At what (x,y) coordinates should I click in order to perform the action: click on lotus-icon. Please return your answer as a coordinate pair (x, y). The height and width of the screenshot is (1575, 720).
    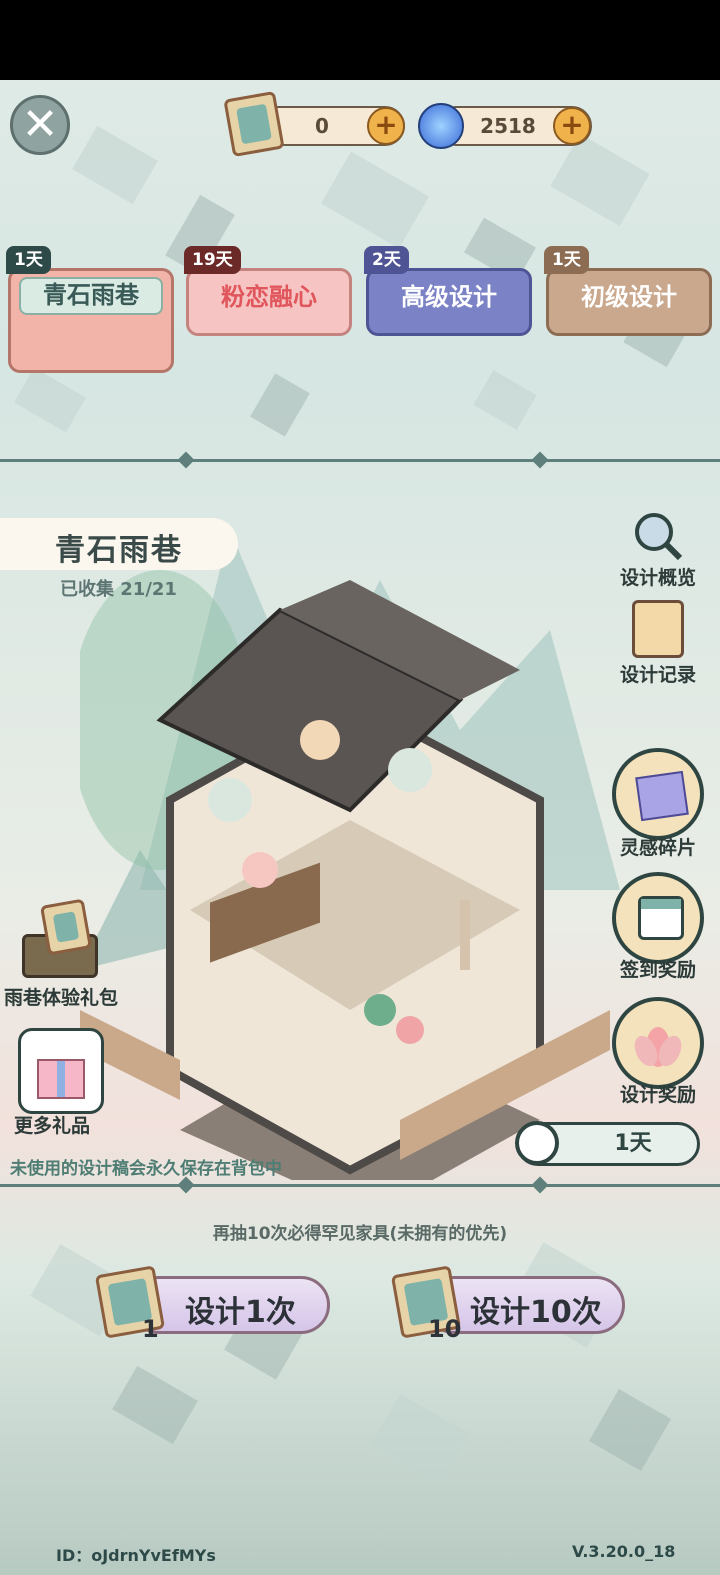
    Looking at the image, I should click on (658, 1047).